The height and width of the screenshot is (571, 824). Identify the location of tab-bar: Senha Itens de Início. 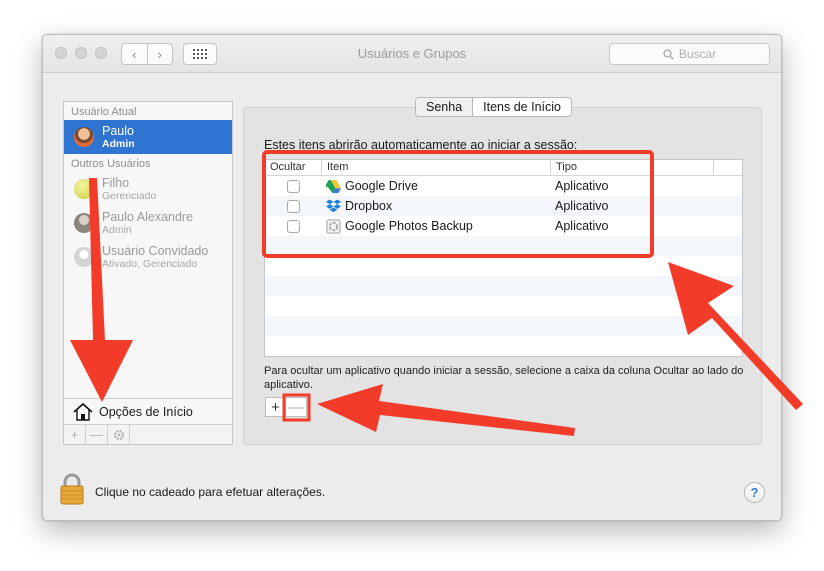
(493, 107).